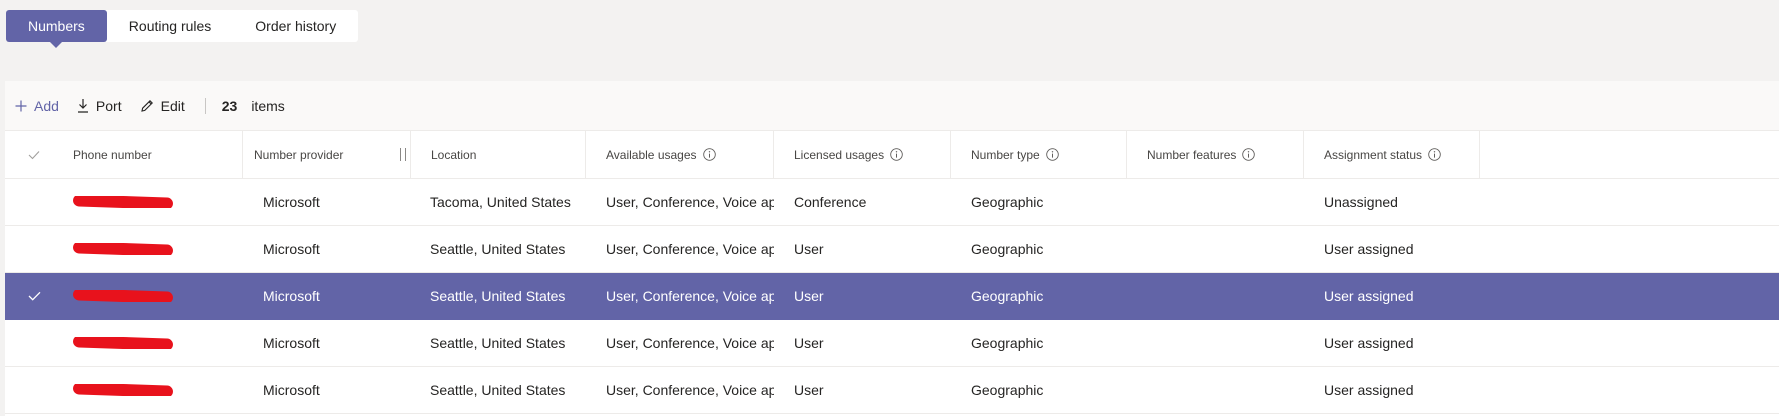 The height and width of the screenshot is (416, 1779). I want to click on select-all-checkbox, so click(34, 154).